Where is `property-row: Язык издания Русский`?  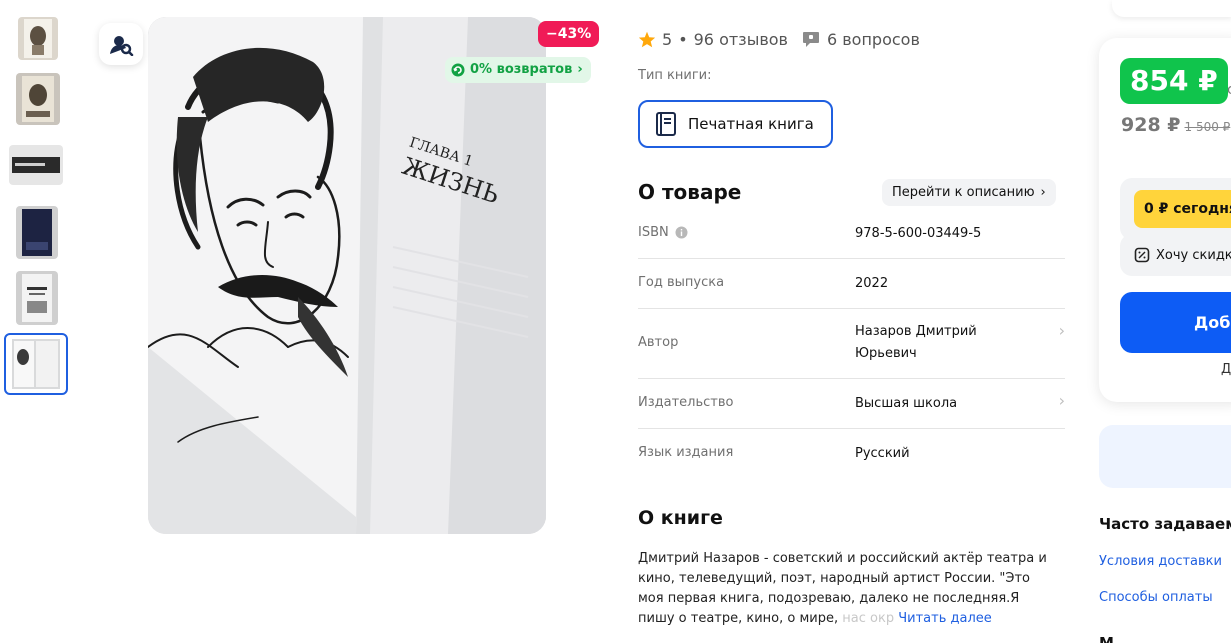 property-row: Язык издания Русский is located at coordinates (851, 454).